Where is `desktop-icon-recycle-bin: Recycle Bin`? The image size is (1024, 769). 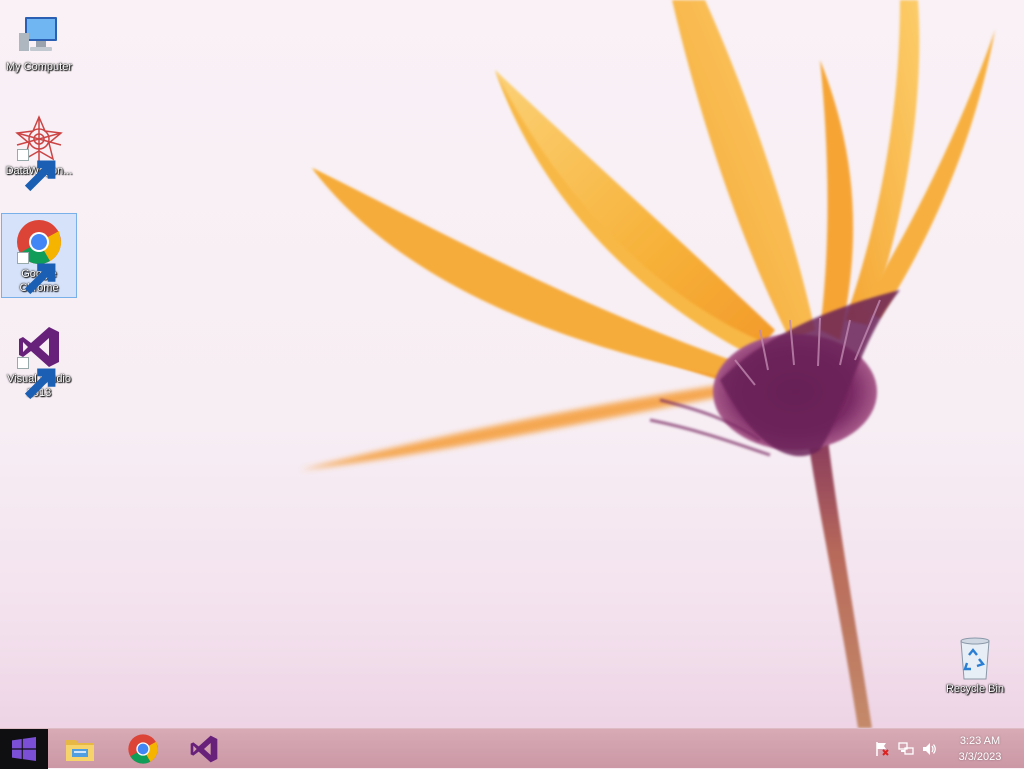
desktop-icon-recycle-bin: Recycle Bin is located at coordinates (975, 662).